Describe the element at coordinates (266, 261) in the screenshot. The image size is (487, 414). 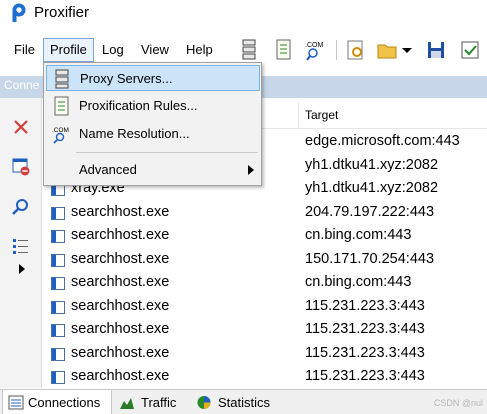
I see `table-row: searchhost.exe 150.171.70.254:443` at that location.